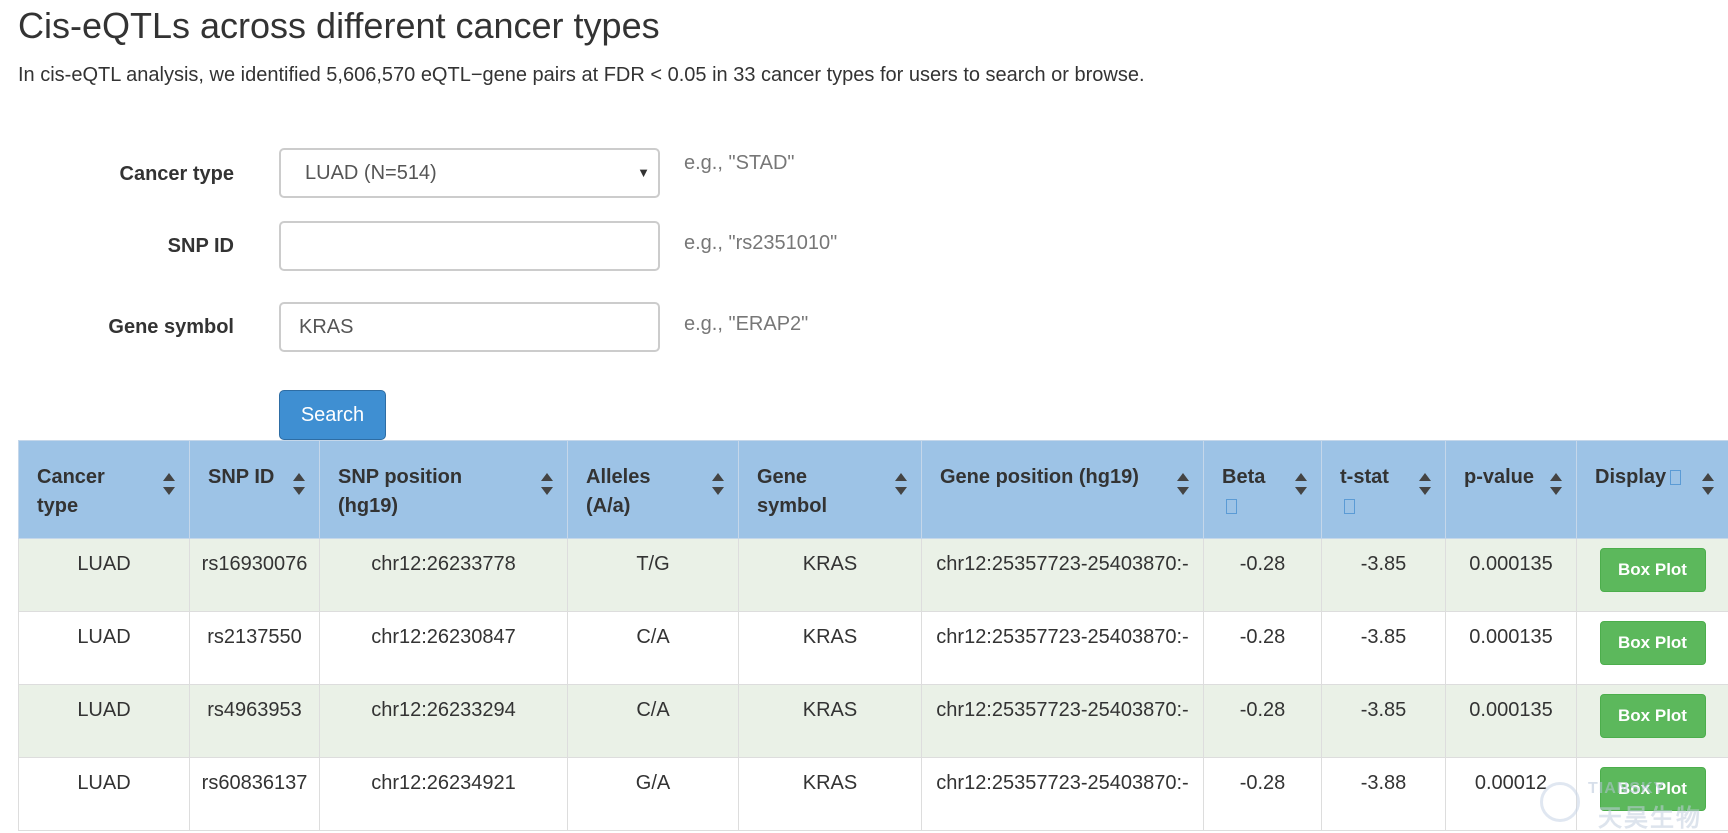  I want to click on gene-symbol-input, so click(469, 327).